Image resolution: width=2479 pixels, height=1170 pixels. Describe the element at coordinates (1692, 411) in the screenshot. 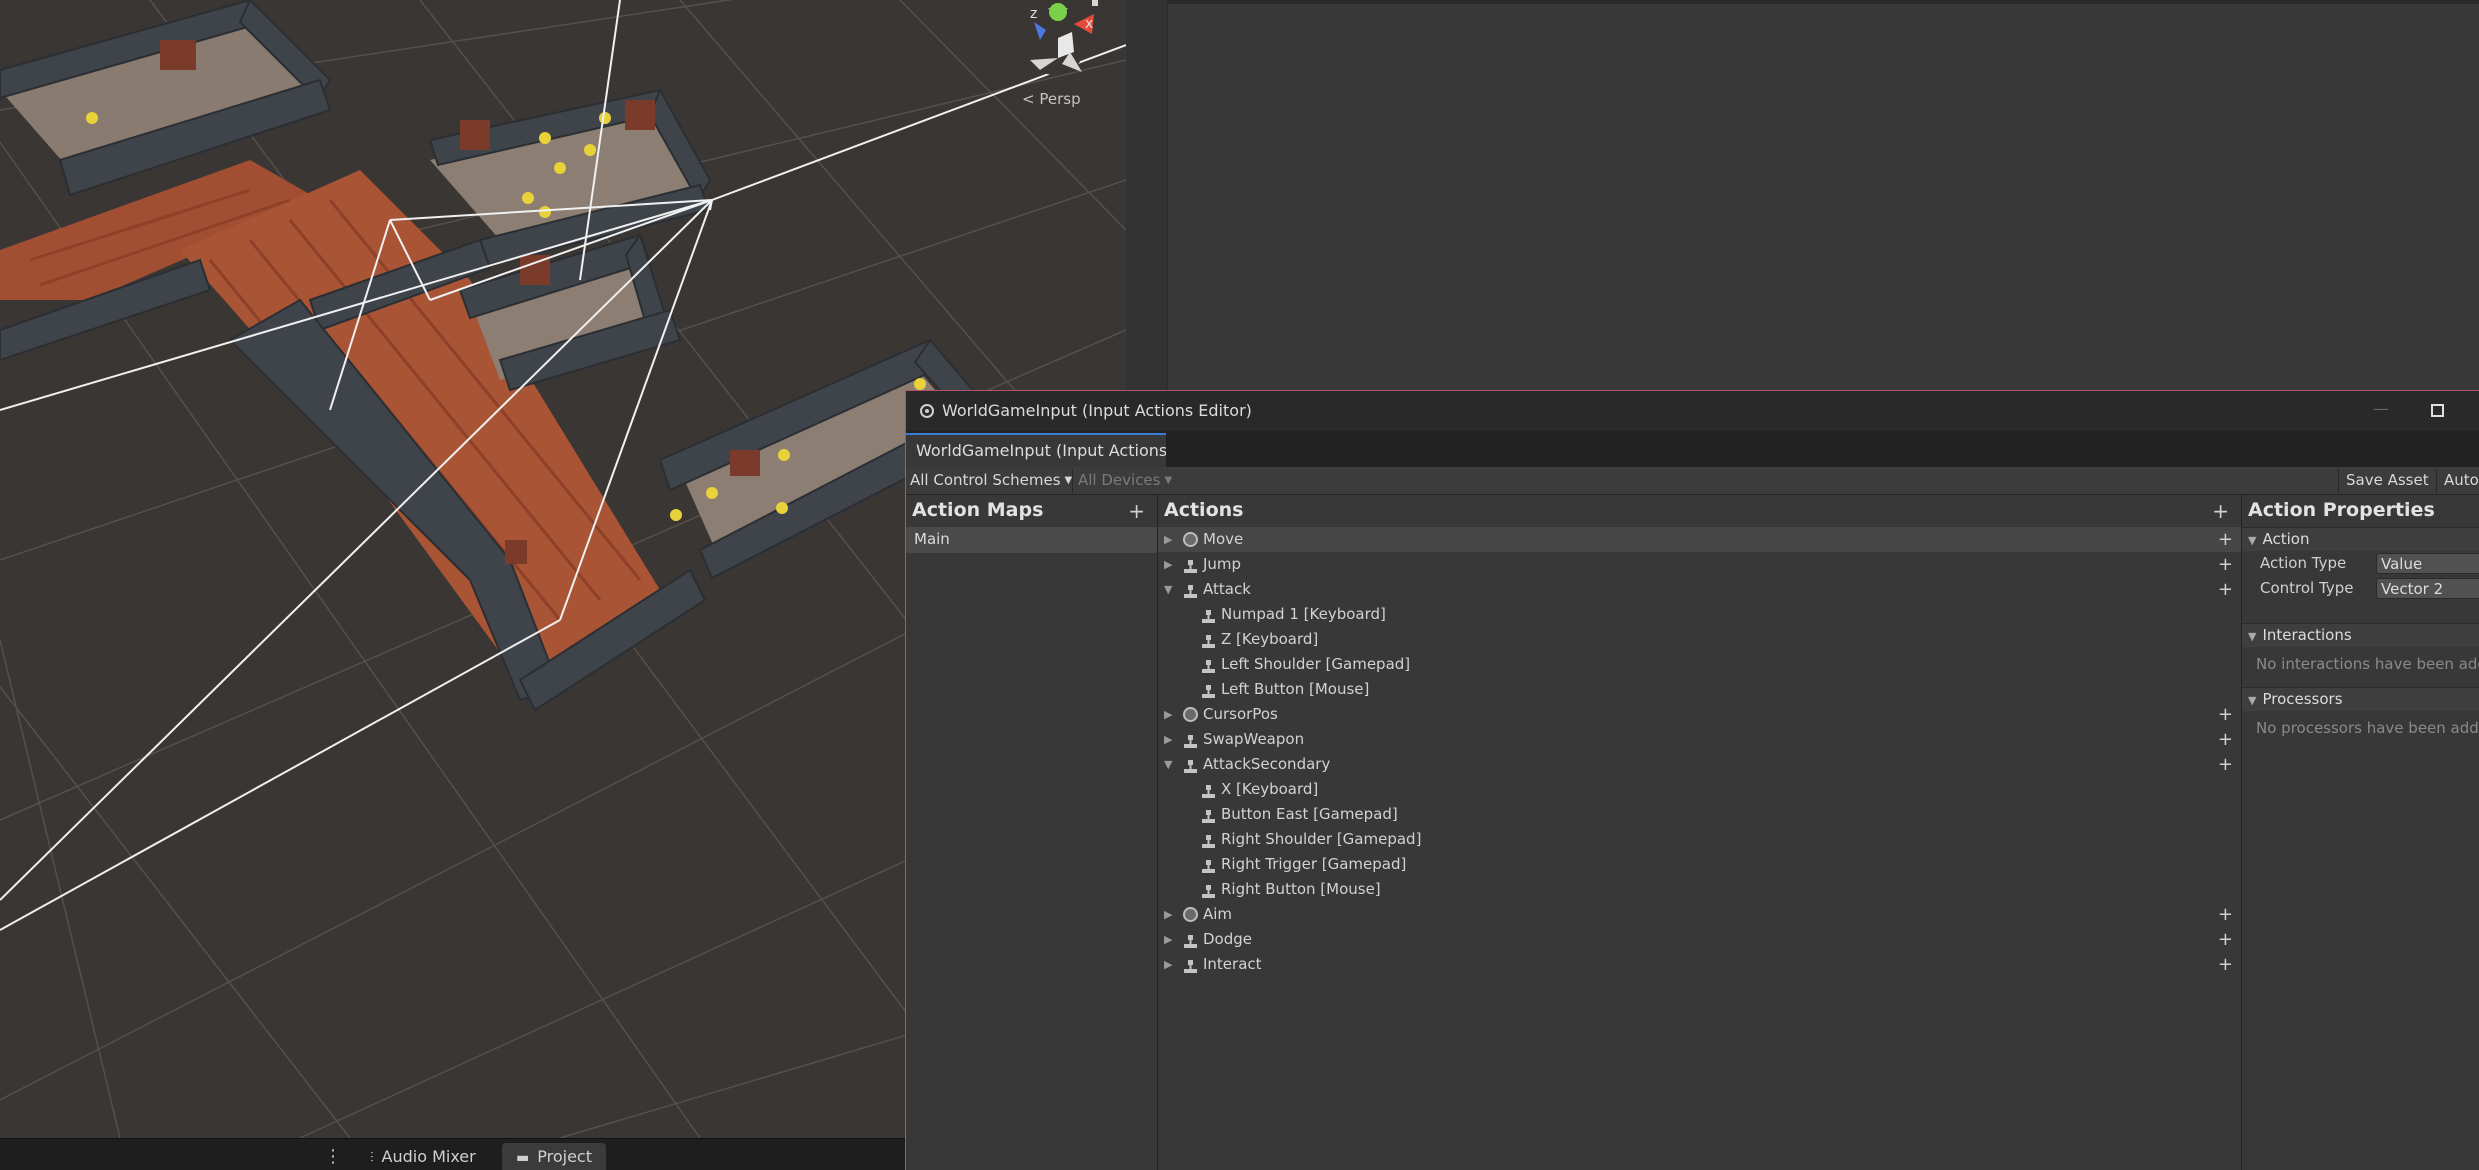

I see `window-titlebar: WorldGameInput (Input Actions Editor) —` at that location.